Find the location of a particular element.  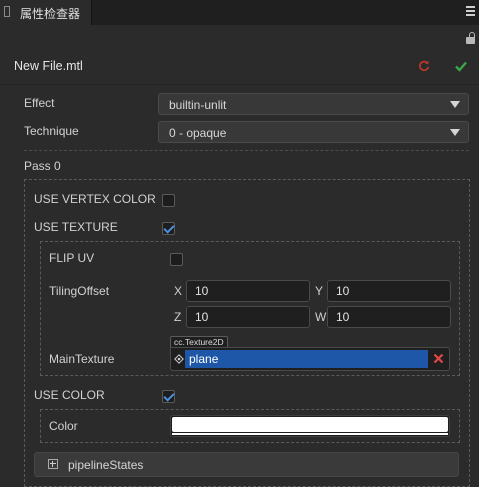

check-icon is located at coordinates (461, 66).